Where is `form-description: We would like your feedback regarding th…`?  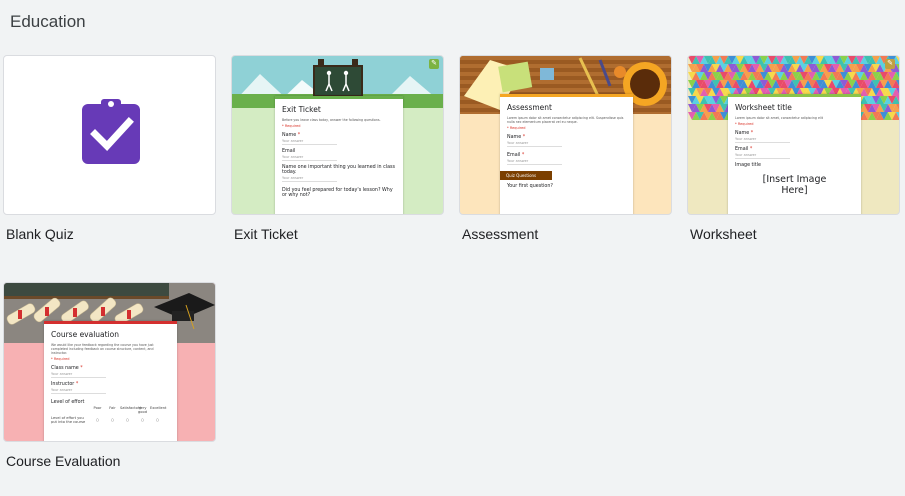 form-description: We would like your feedback regarding th… is located at coordinates (102, 349).